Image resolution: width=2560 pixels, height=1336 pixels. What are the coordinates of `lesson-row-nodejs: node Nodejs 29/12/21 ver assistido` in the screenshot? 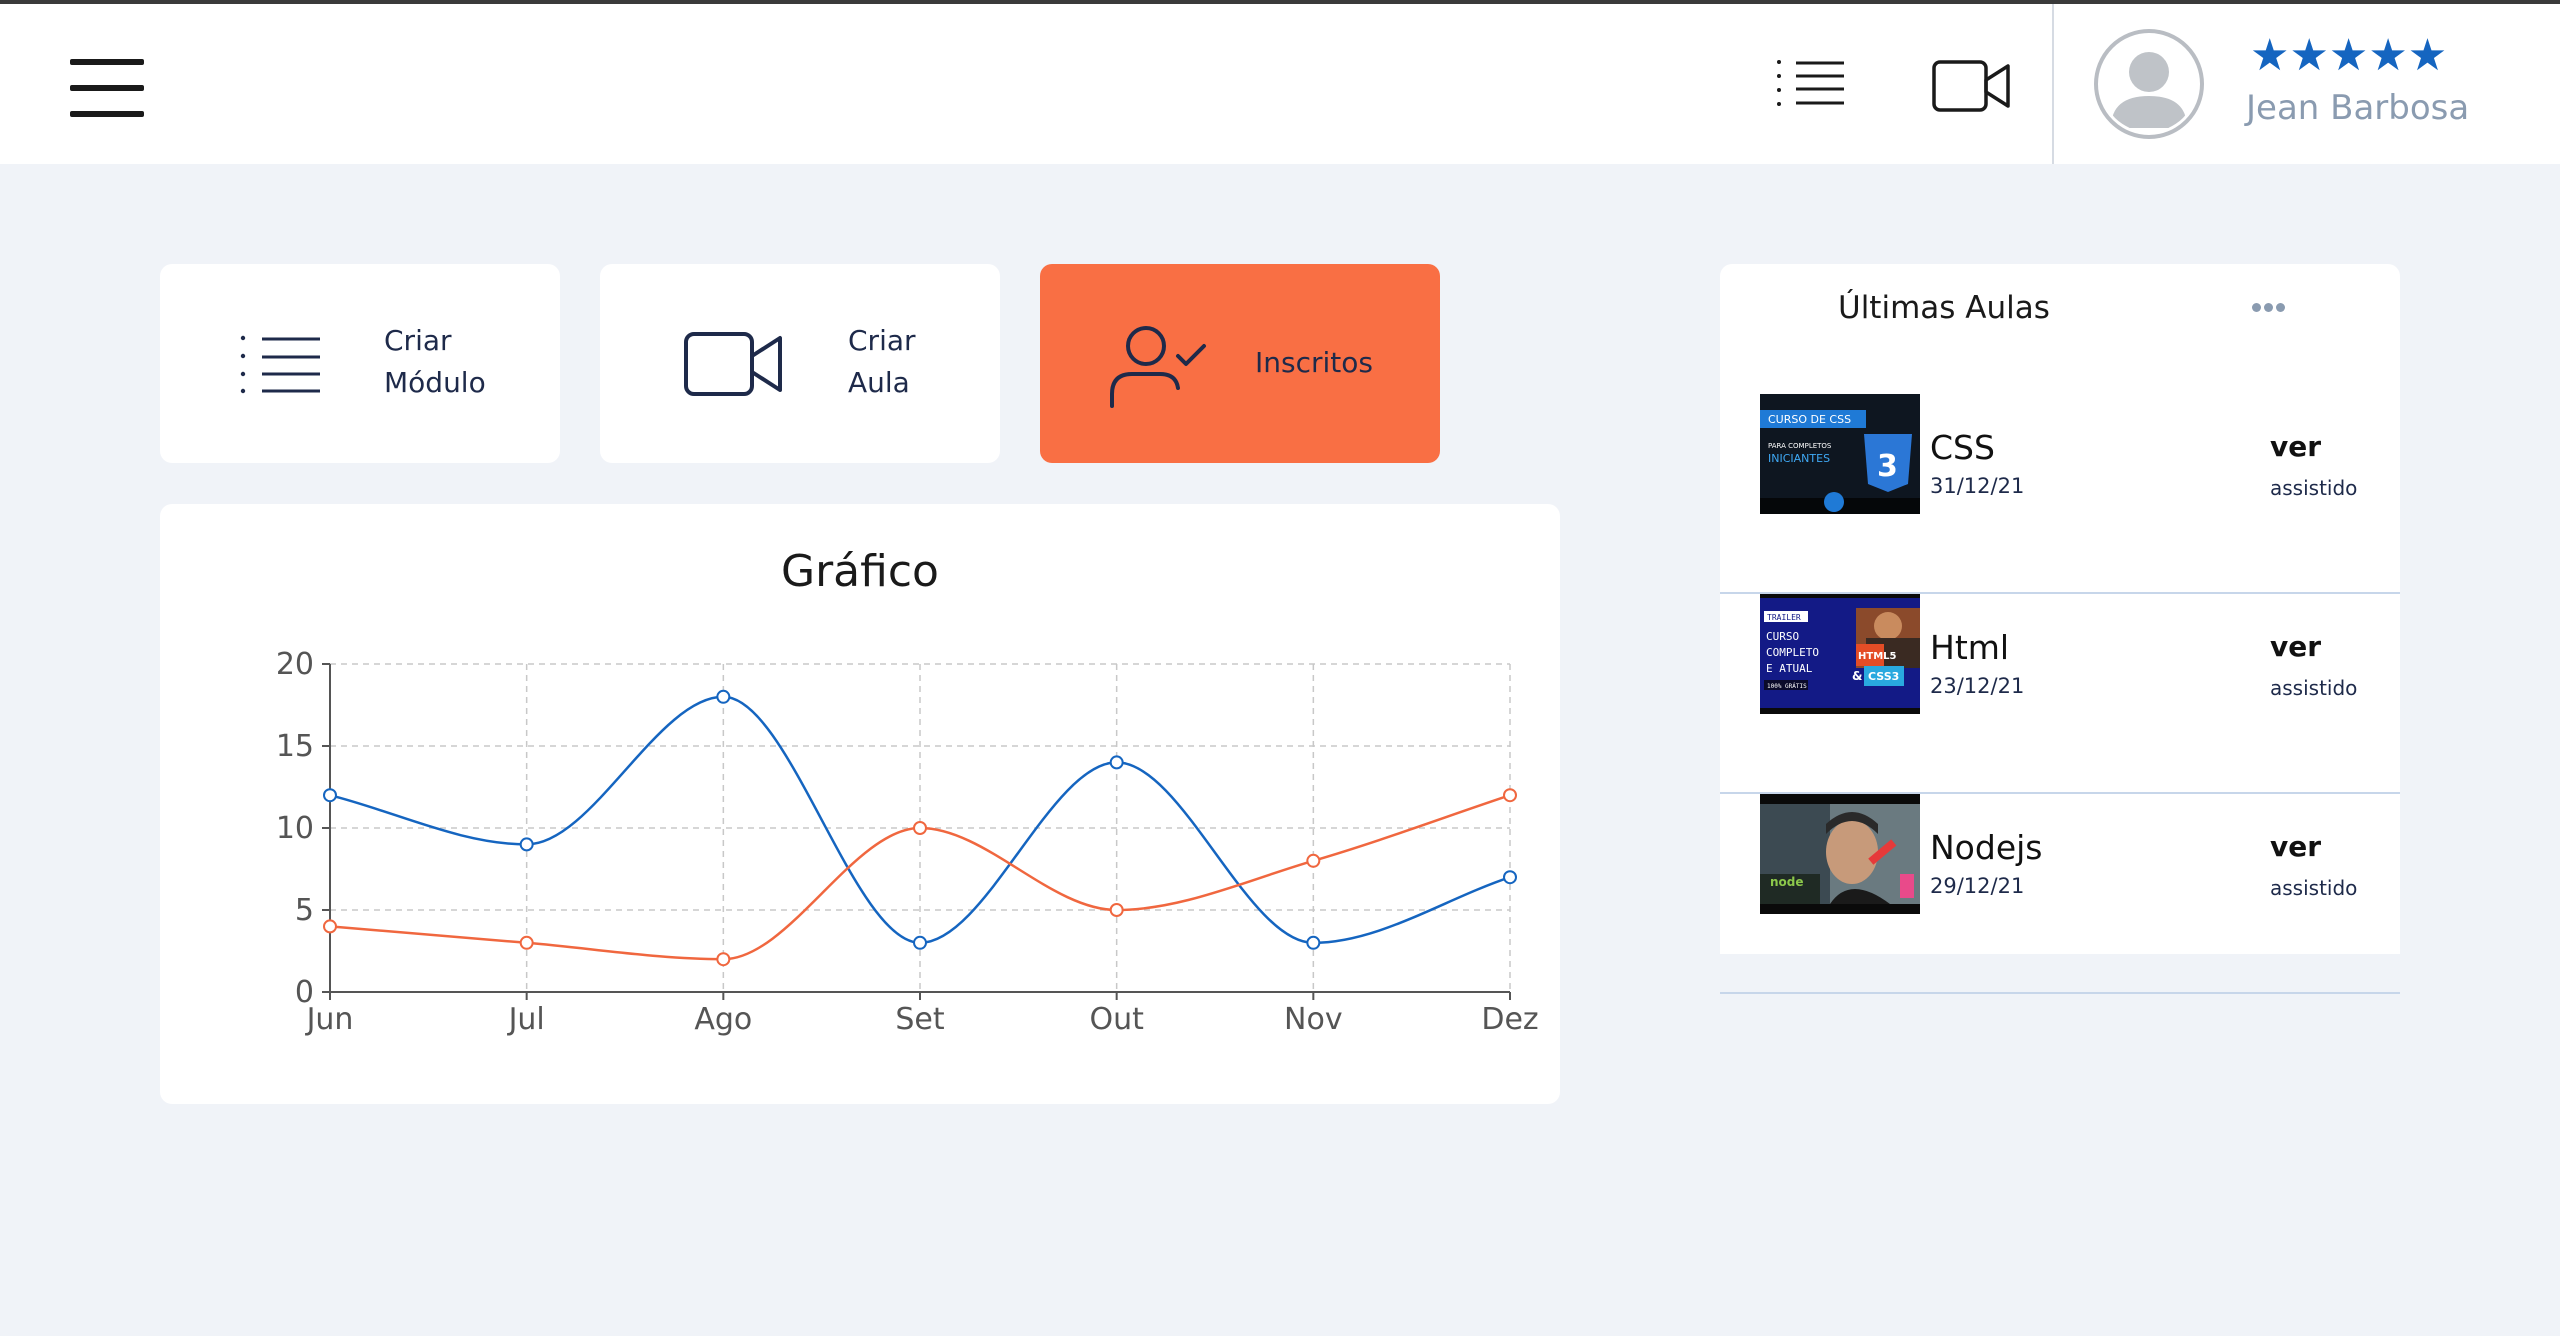 It's located at (2060, 894).